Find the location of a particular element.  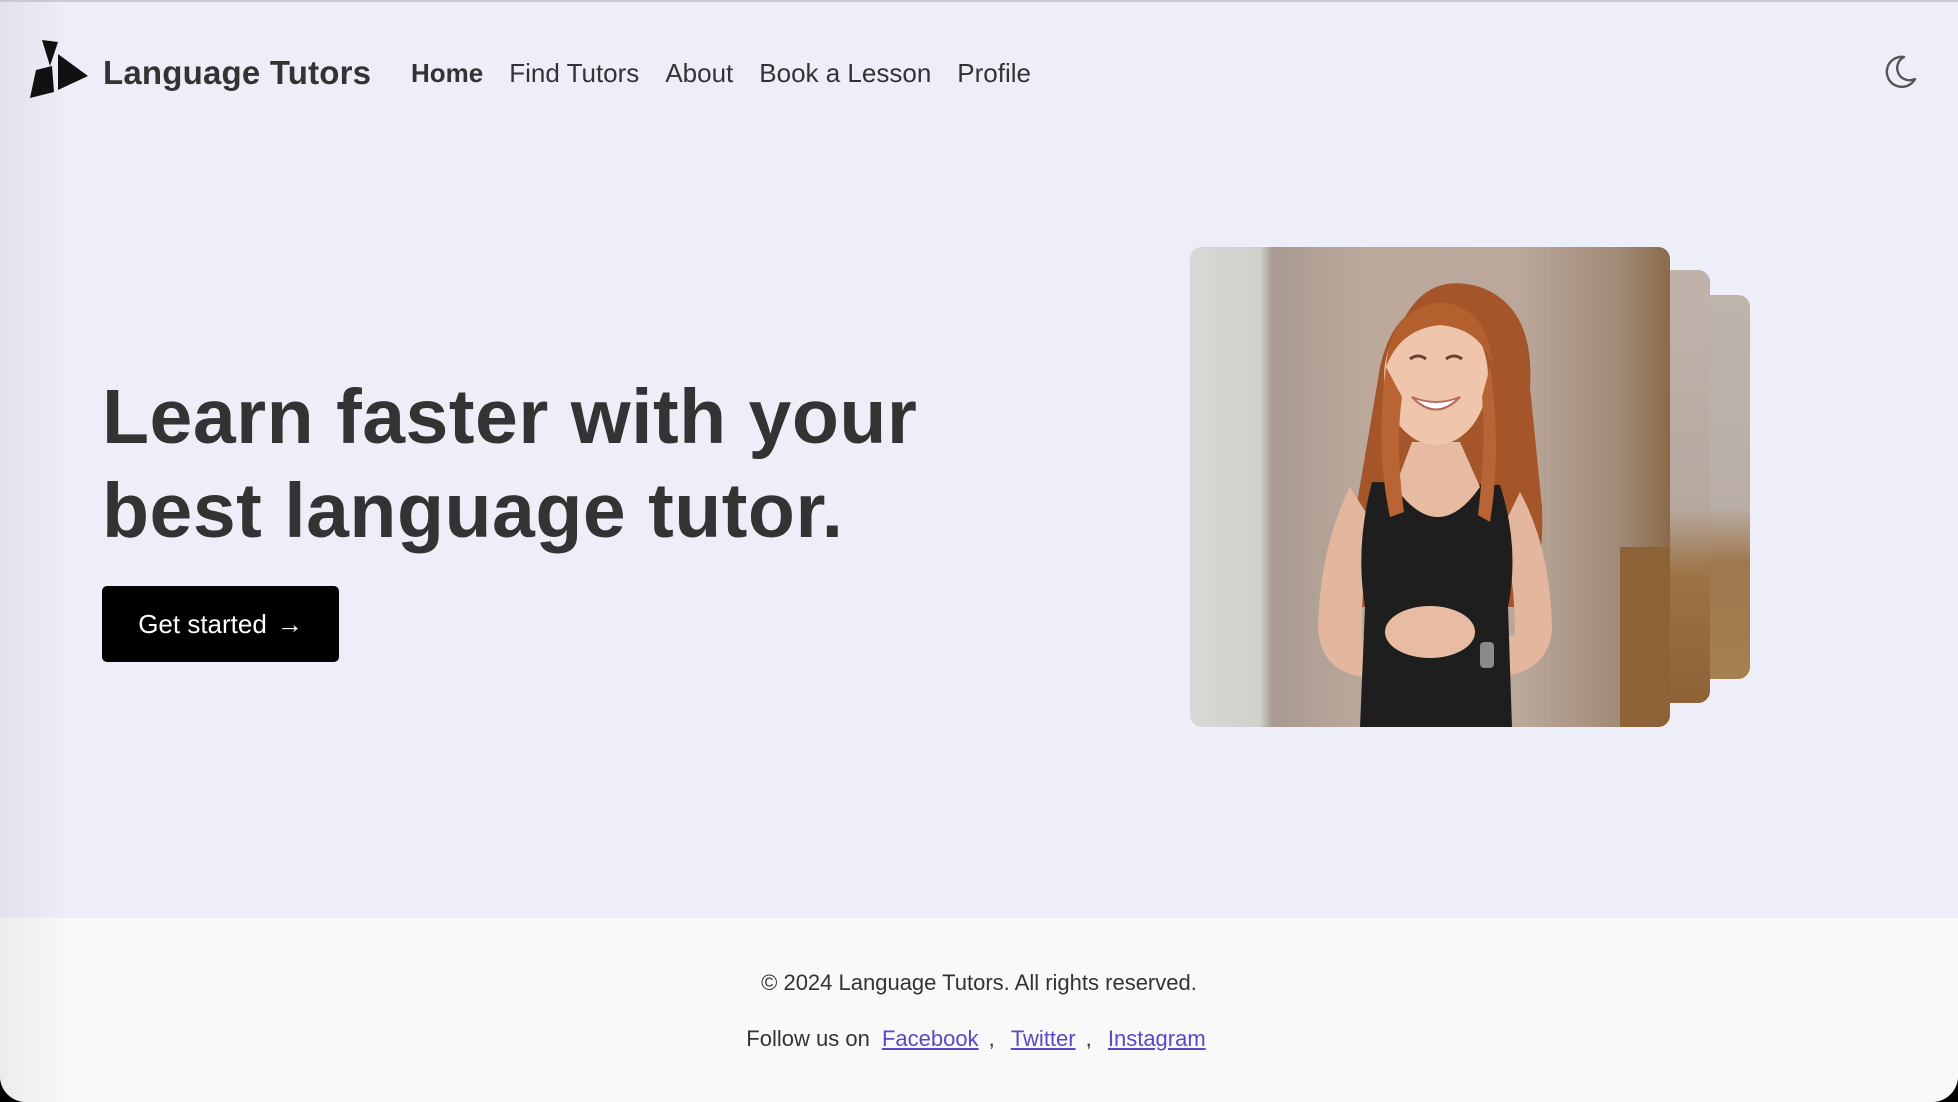

get-started-button: Get started → is located at coordinates (220, 624).